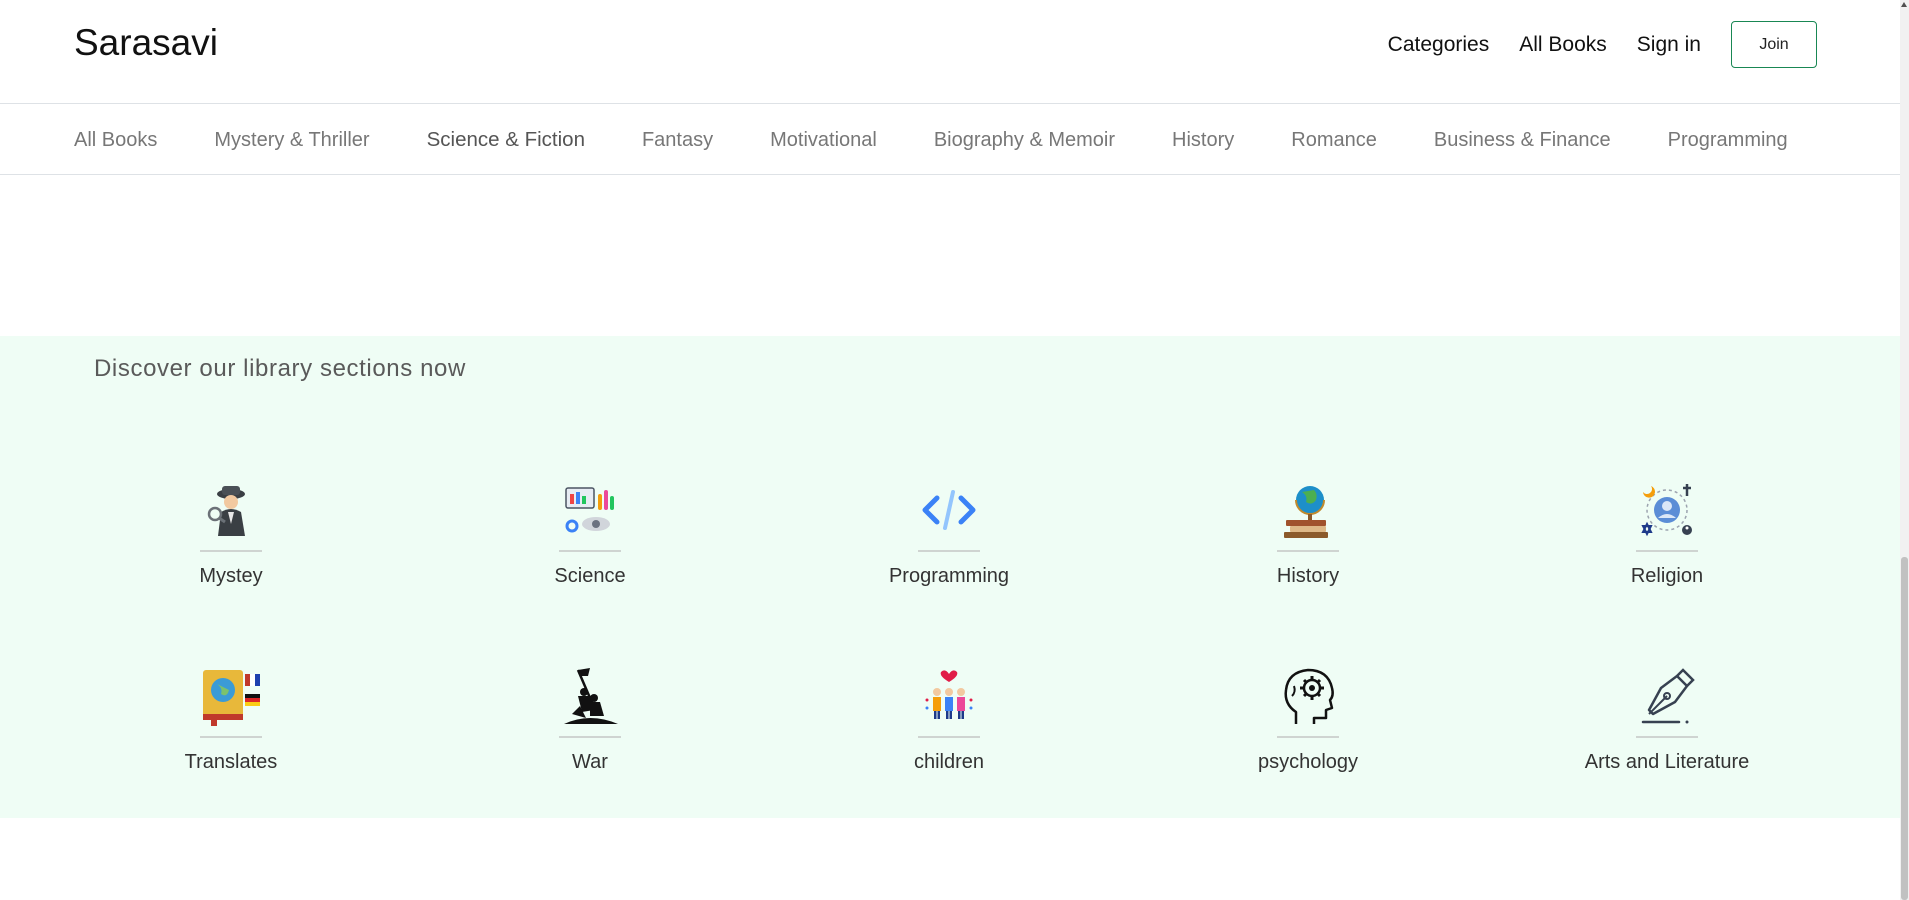 The image size is (1909, 900). I want to click on section-label: Programming, so click(949, 576).